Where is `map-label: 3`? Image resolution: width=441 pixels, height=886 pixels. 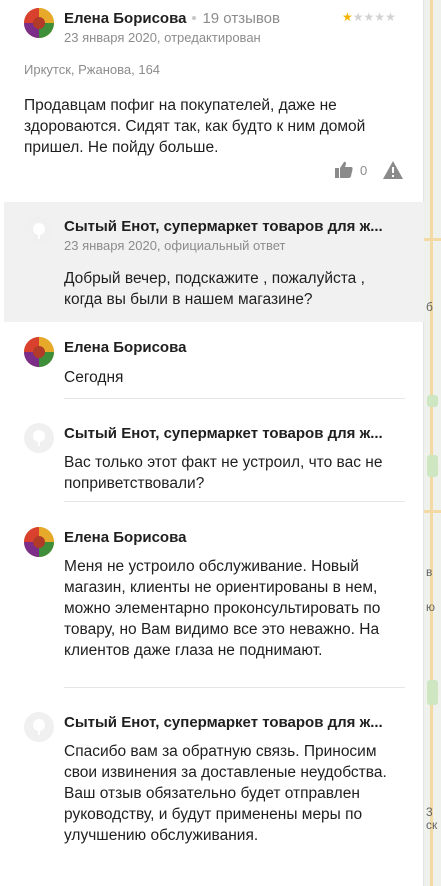 map-label: 3 is located at coordinates (429, 812).